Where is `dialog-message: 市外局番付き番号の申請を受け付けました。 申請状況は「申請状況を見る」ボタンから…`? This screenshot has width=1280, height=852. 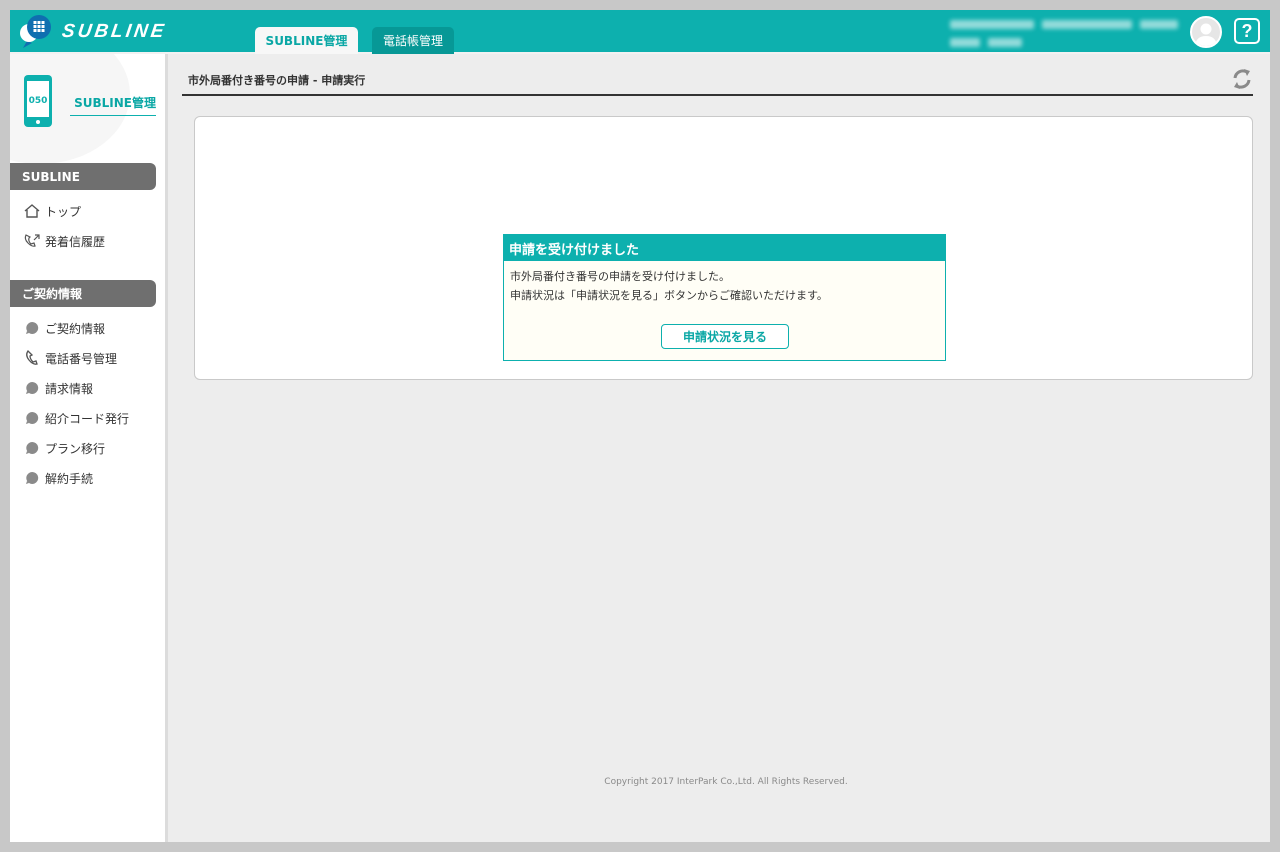 dialog-message: 市外局番付き番号の申請を受け付けました。 申請状況は「申請状況を見る」ボタンから… is located at coordinates (724, 286).